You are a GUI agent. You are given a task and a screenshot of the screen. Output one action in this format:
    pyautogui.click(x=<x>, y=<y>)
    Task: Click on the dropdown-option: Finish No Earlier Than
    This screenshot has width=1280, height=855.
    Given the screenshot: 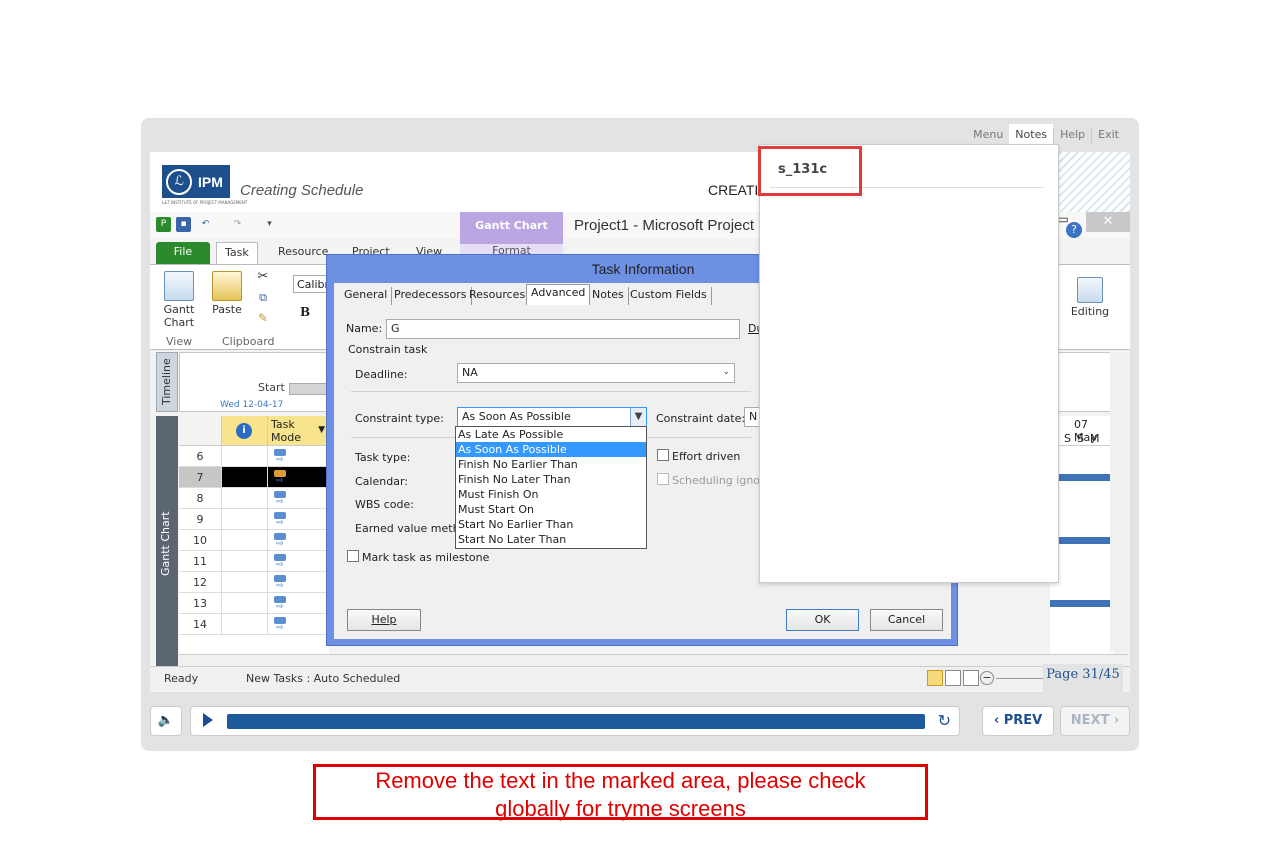 What is the action you would take?
    pyautogui.click(x=551, y=464)
    